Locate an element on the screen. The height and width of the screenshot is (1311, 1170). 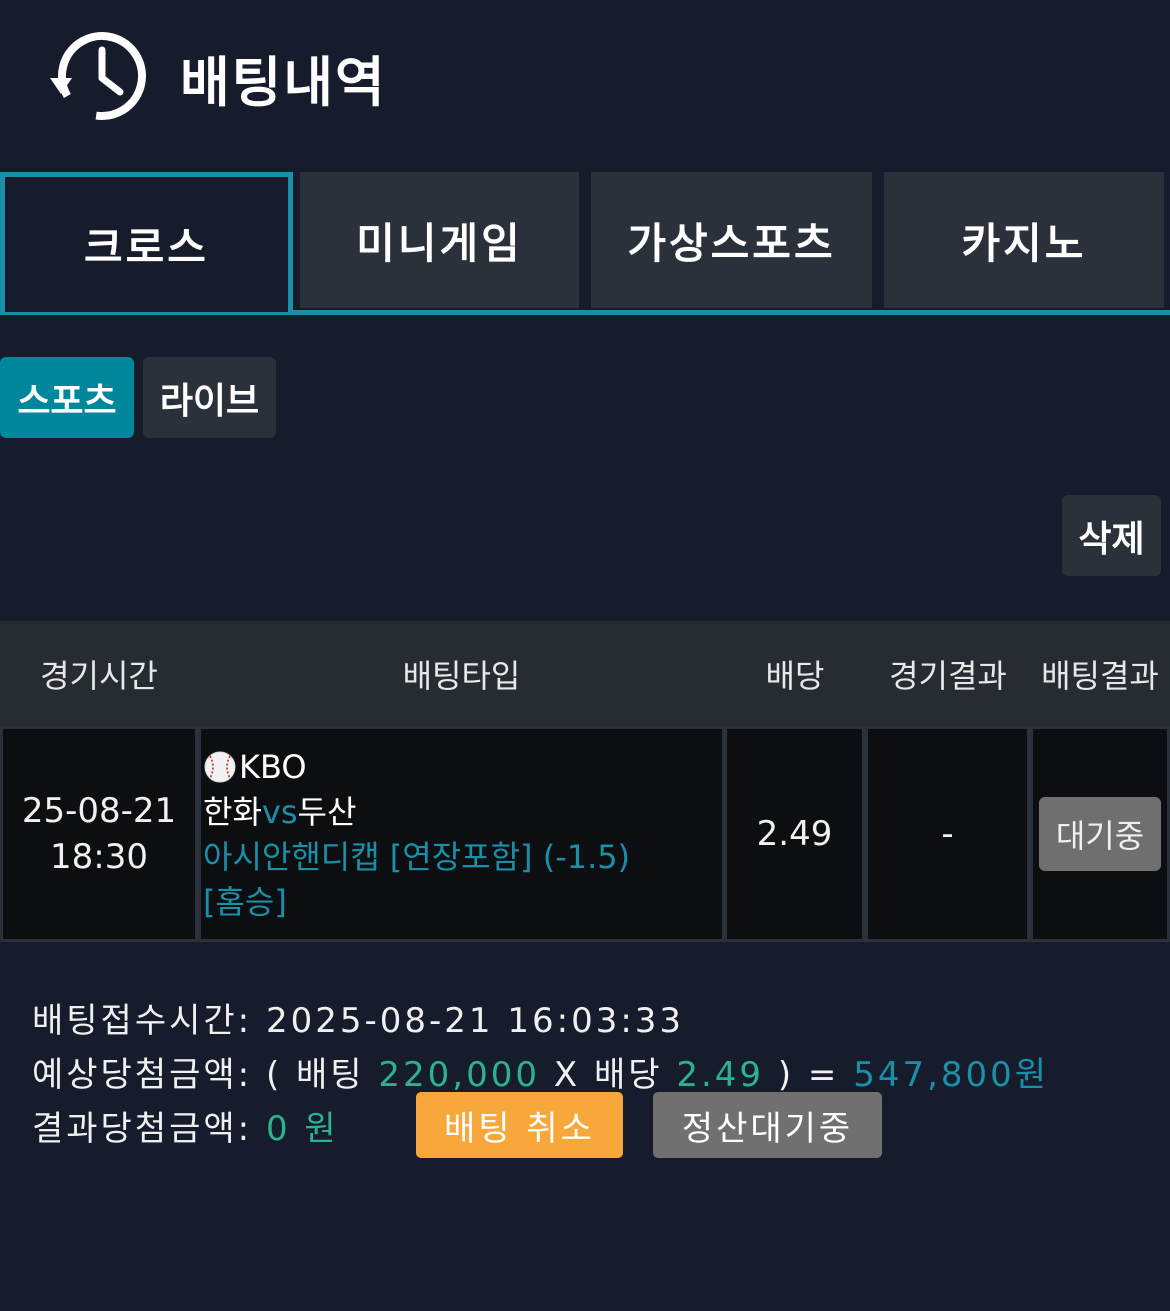
odds-label: 배당 is located at coordinates (628, 1075).